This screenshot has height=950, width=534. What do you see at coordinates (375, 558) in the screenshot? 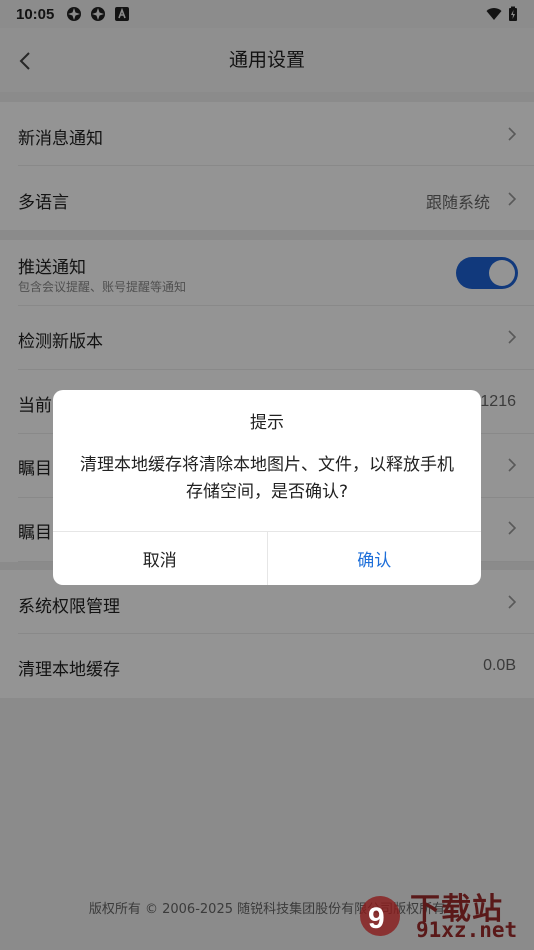
I see `confirm-button: 确认` at bounding box center [375, 558].